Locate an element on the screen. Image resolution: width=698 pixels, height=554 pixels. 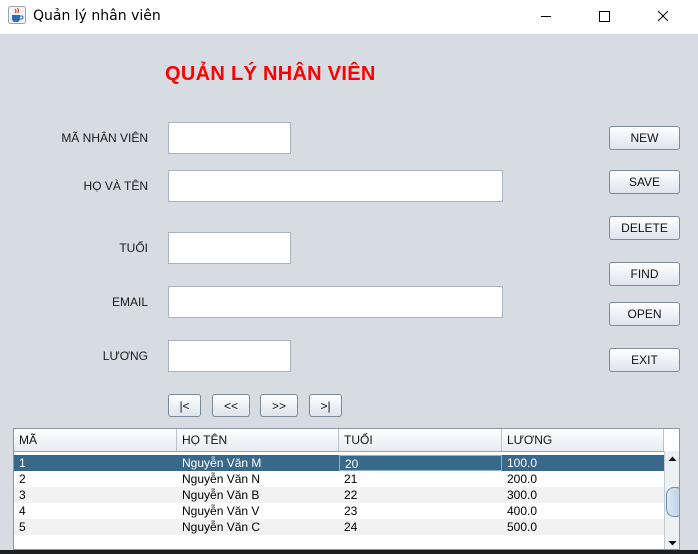
cell-tuoi: 24 is located at coordinates (351, 527).